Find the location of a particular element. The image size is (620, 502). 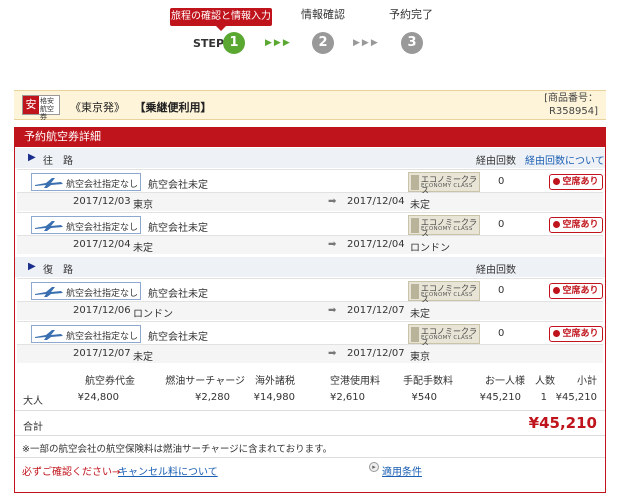

product-title: 《東京発》 【乗継便利用】 is located at coordinates (141, 107).